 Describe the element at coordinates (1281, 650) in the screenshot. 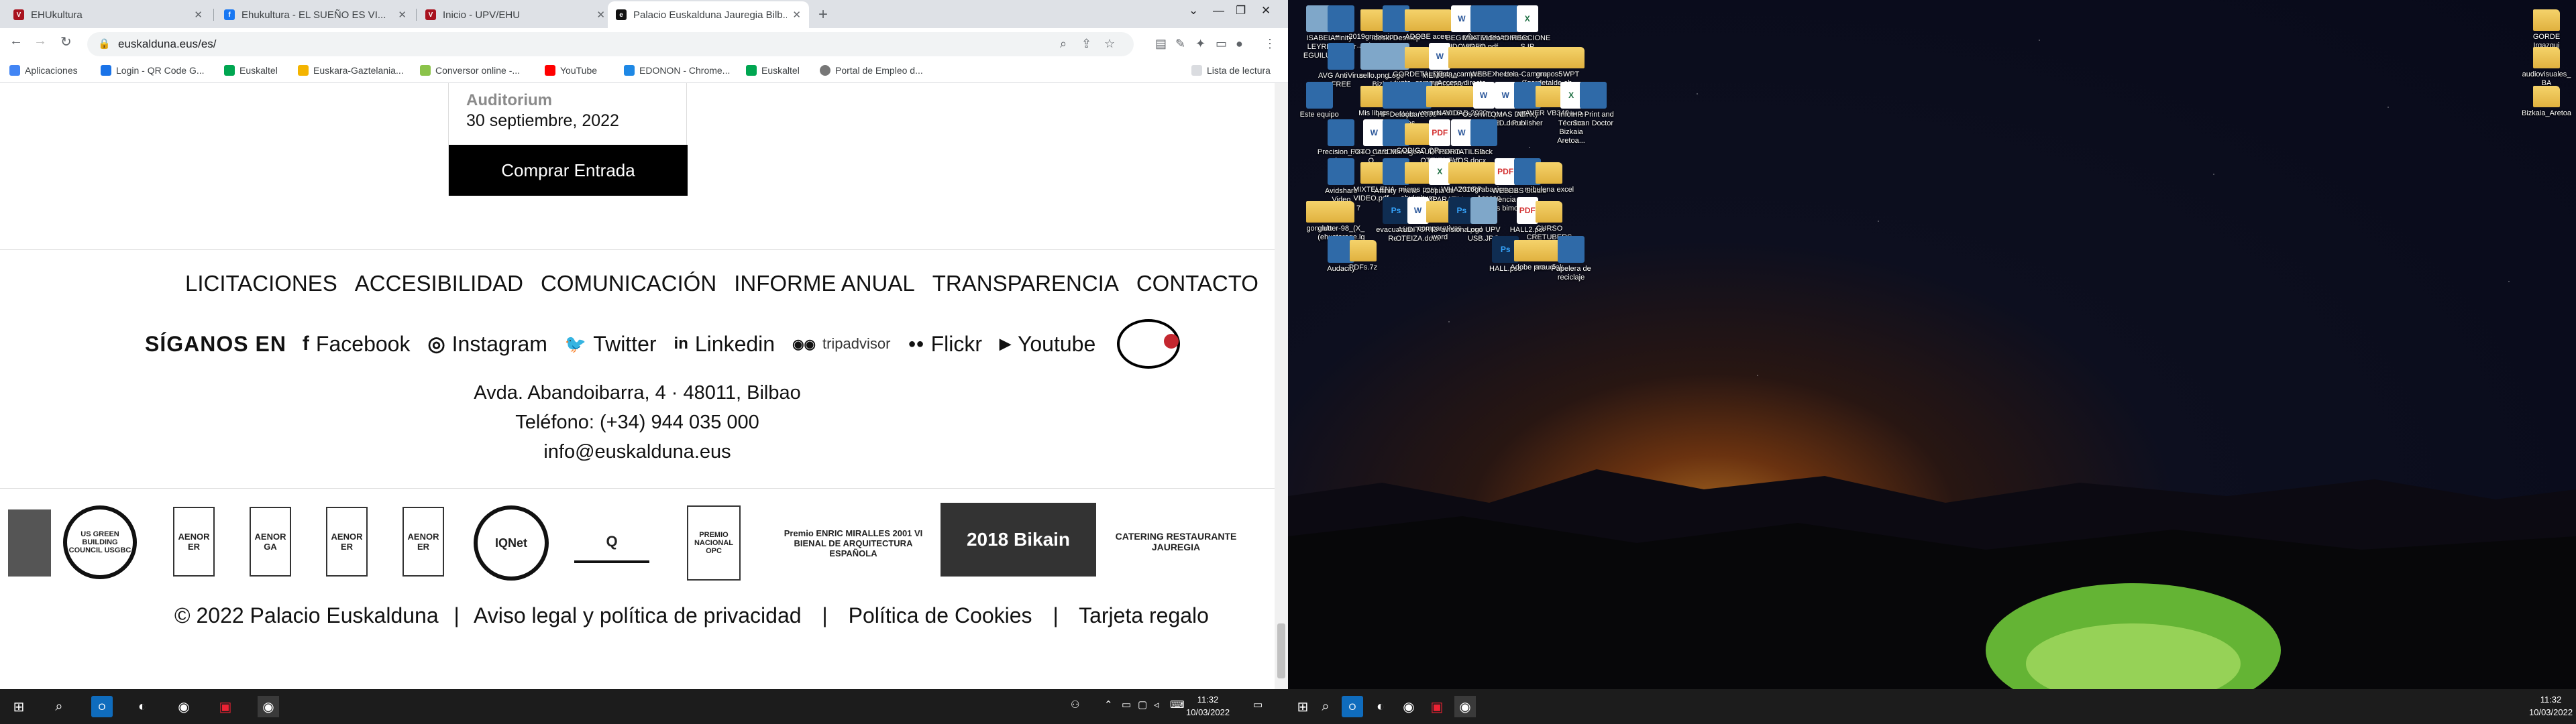

I see `scrollbar-thumb` at that location.